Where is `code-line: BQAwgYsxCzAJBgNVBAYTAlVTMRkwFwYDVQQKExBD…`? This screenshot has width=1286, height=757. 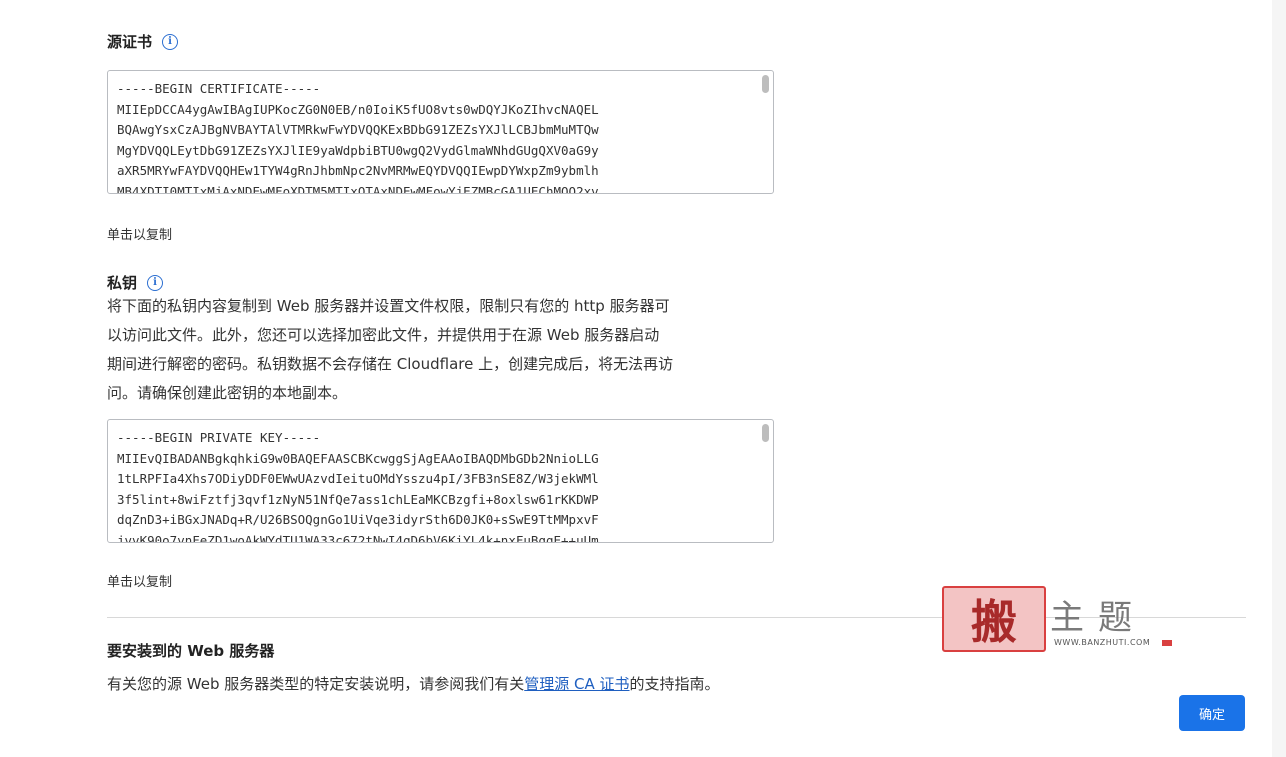
code-line: BQAwgYsxCzAJBgNVBAYTAlVTMRkwFwYDVQQKExBD… is located at coordinates (358, 129).